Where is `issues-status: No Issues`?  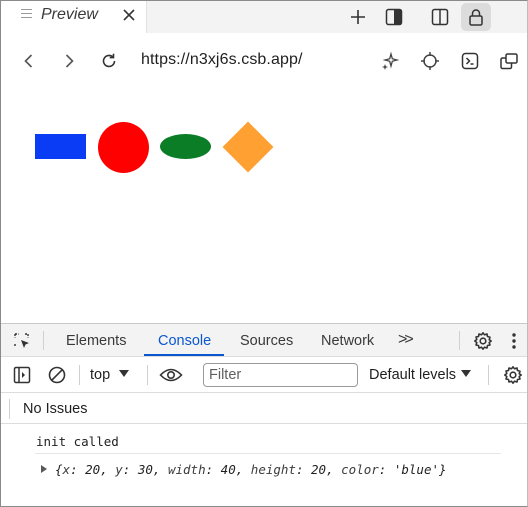 issues-status: No Issues is located at coordinates (55, 409).